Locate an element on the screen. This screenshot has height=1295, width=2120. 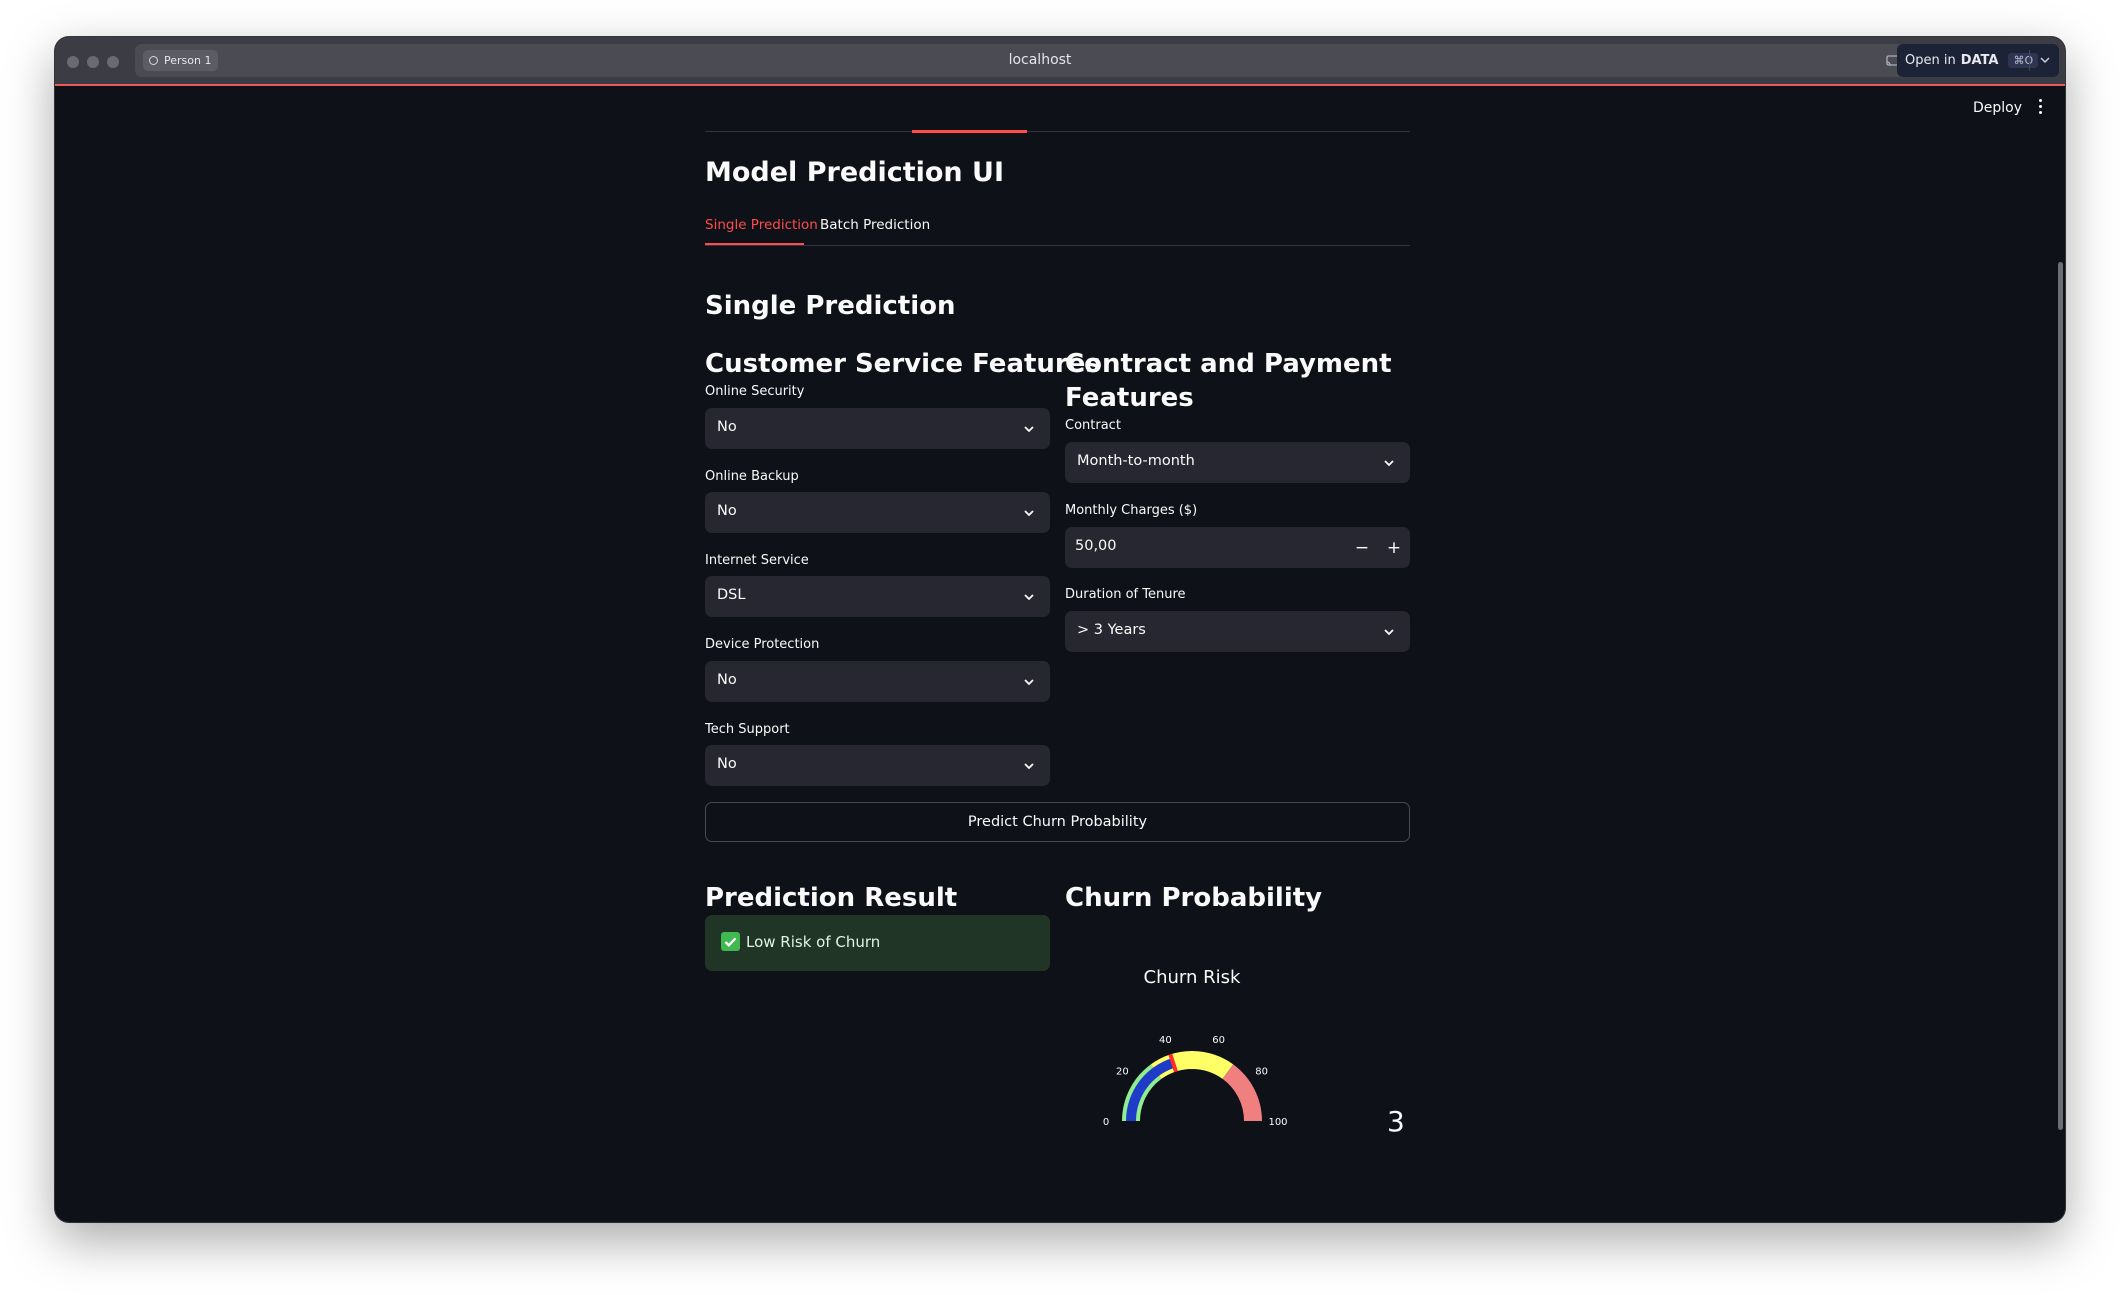
online-security-value: No is located at coordinates (727, 427).